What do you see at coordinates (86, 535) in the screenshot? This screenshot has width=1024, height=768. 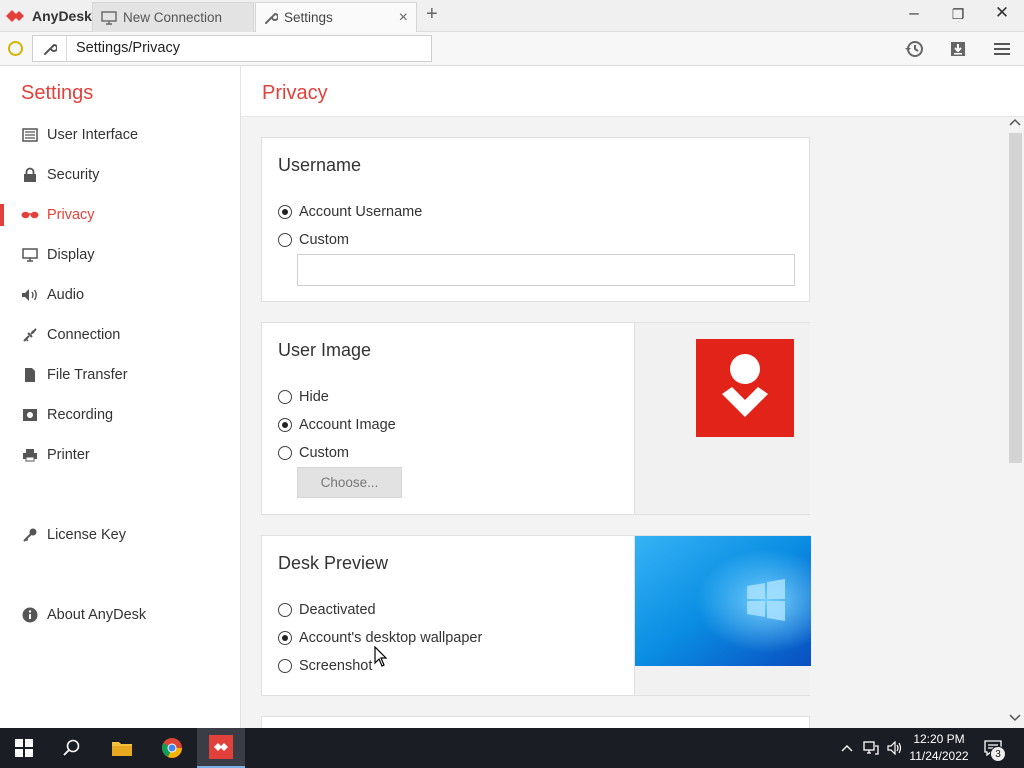 I see `sidebar-item-label: License Key` at bounding box center [86, 535].